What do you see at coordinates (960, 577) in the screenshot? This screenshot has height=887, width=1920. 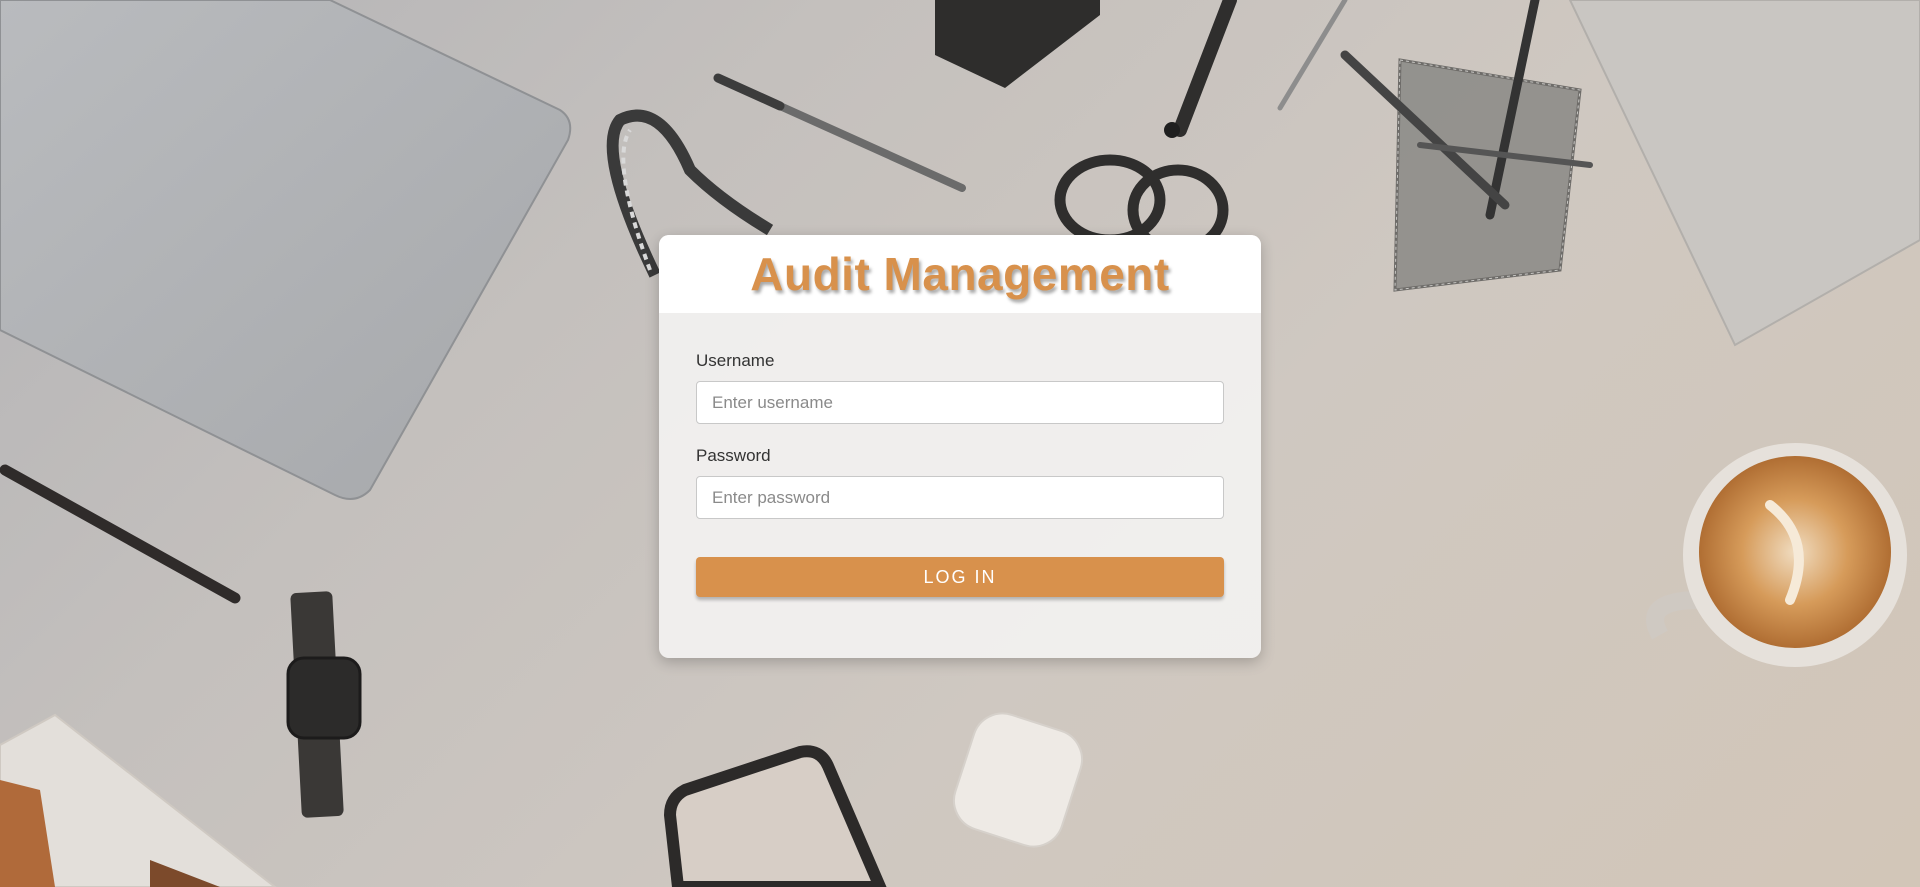 I see `login-button: LOG IN` at bounding box center [960, 577].